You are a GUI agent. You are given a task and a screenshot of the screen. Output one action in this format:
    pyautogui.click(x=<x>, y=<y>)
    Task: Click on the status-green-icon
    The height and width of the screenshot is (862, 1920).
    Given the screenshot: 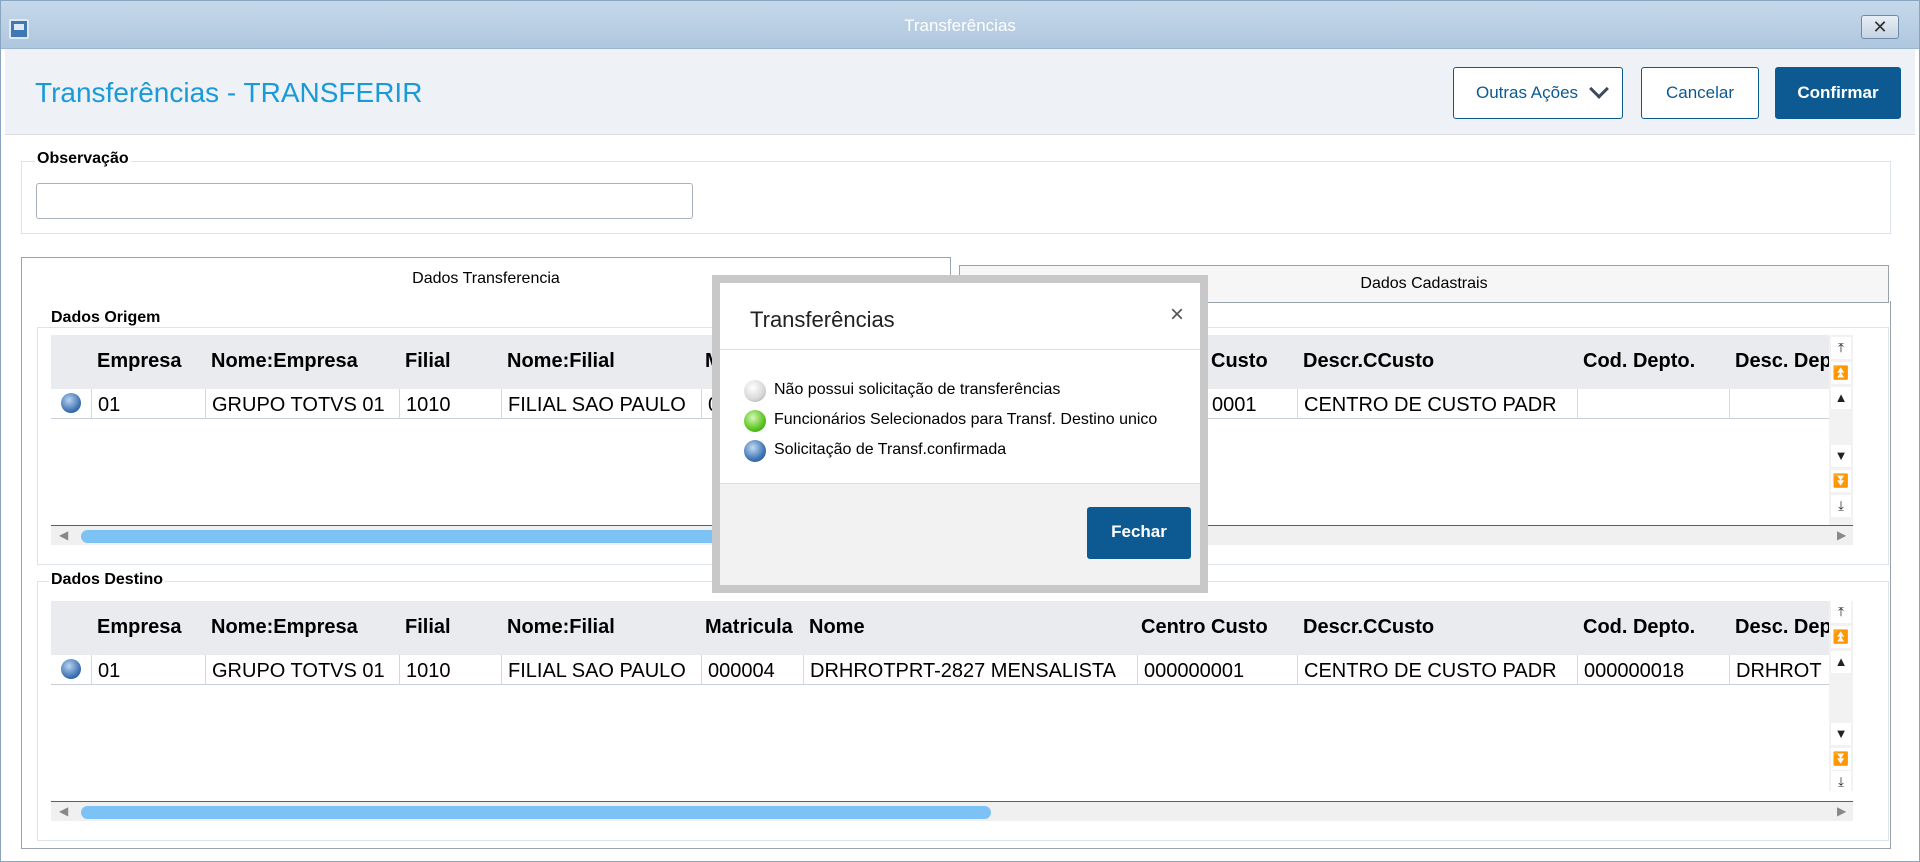 What is the action you would take?
    pyautogui.click(x=755, y=421)
    